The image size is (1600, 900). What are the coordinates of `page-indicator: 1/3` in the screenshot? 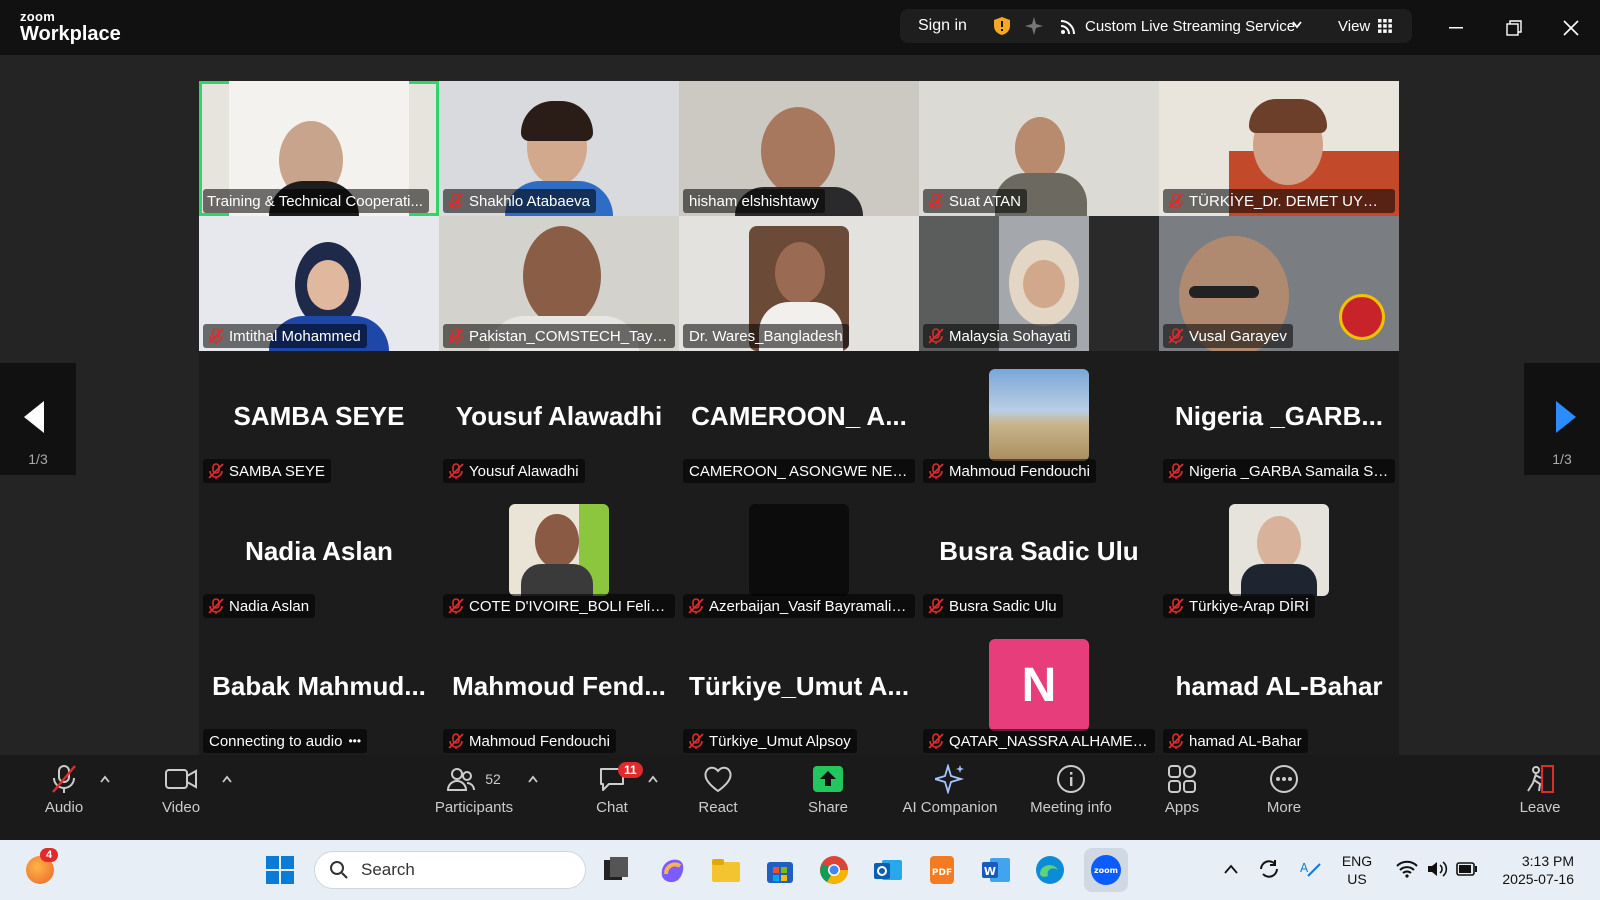 It's located at (38, 459).